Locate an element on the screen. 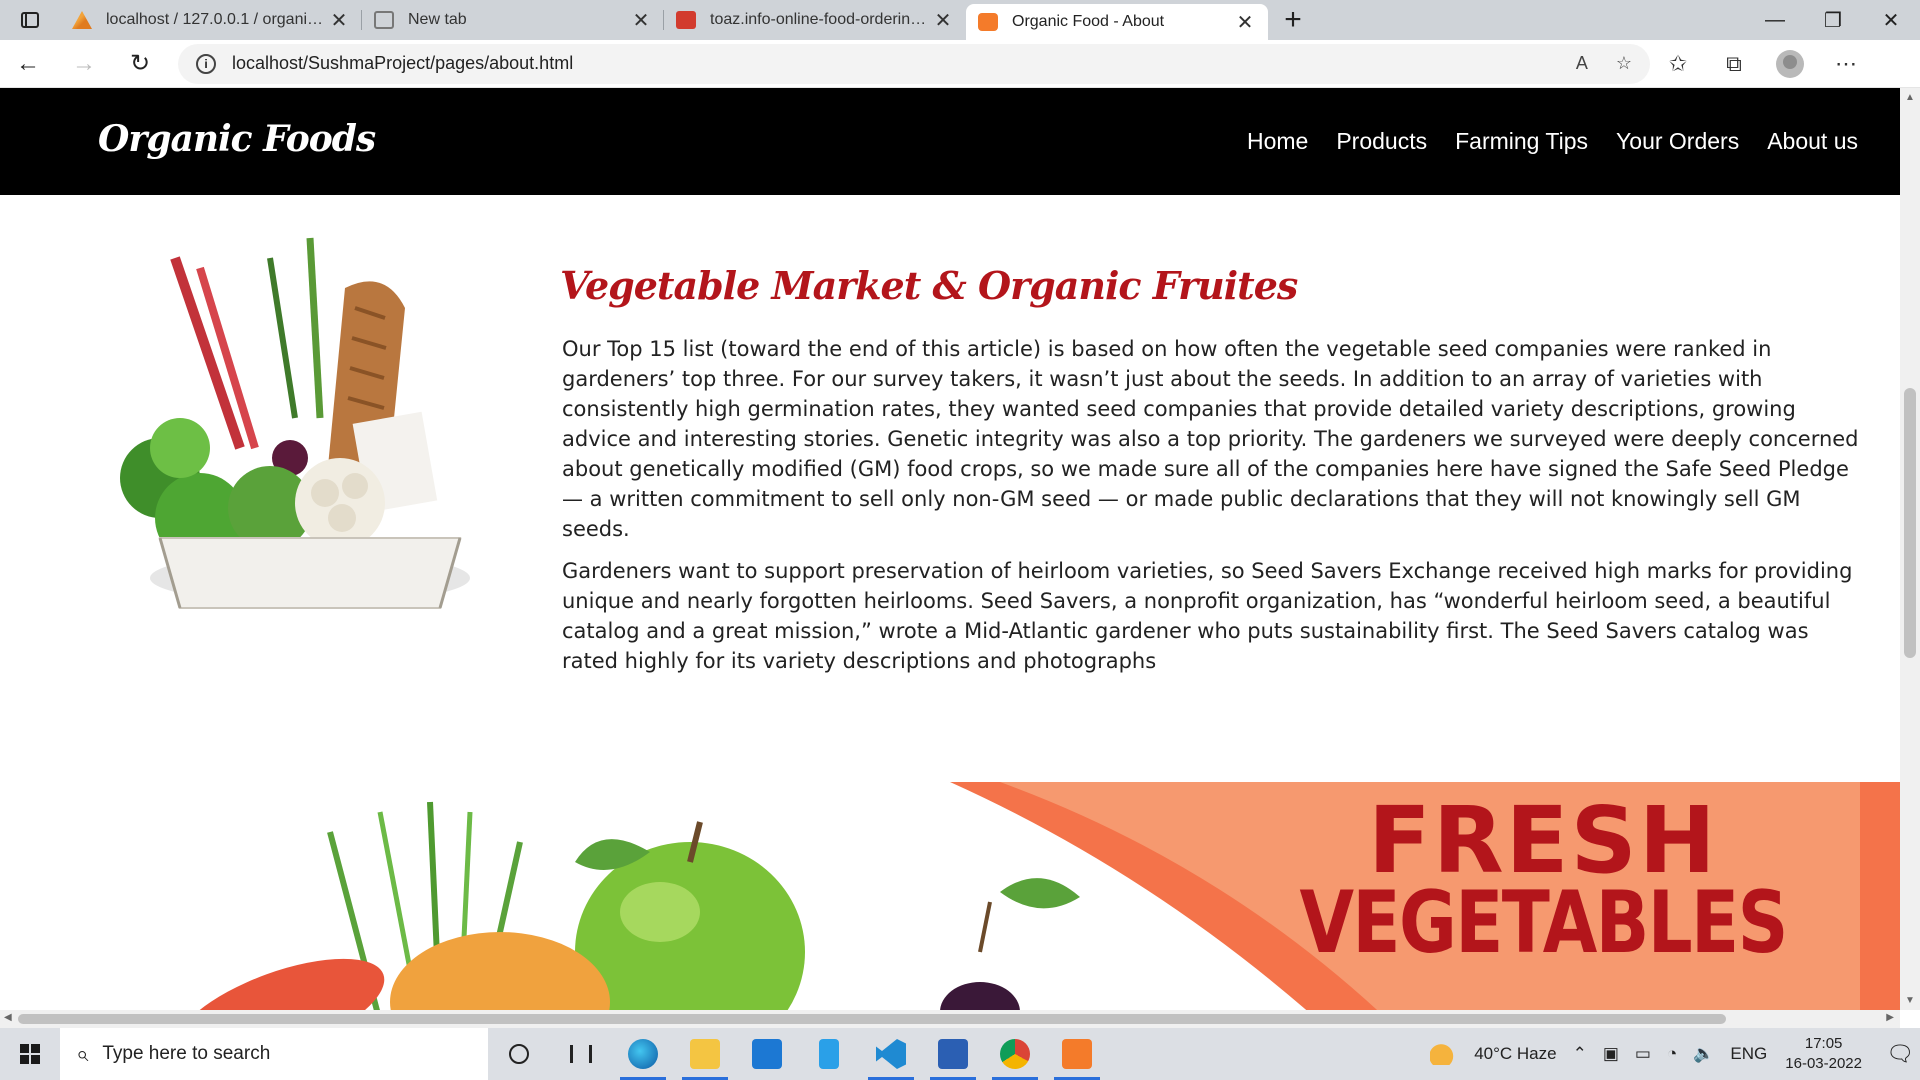 This screenshot has height=1080, width=1920. vegetable-basket-image is located at coordinates (295, 423).